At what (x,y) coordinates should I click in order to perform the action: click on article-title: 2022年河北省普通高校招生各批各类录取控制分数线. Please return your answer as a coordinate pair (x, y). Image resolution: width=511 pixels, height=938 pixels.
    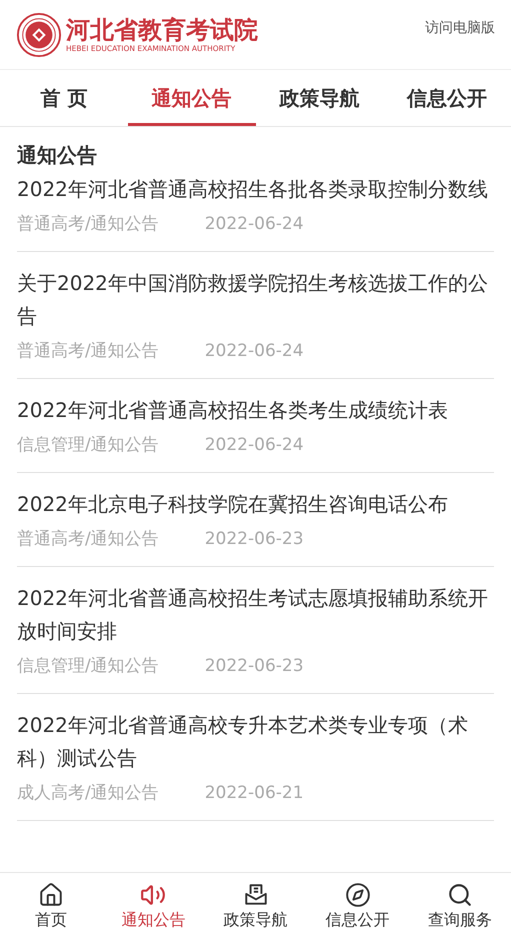
    Looking at the image, I should click on (255, 189).